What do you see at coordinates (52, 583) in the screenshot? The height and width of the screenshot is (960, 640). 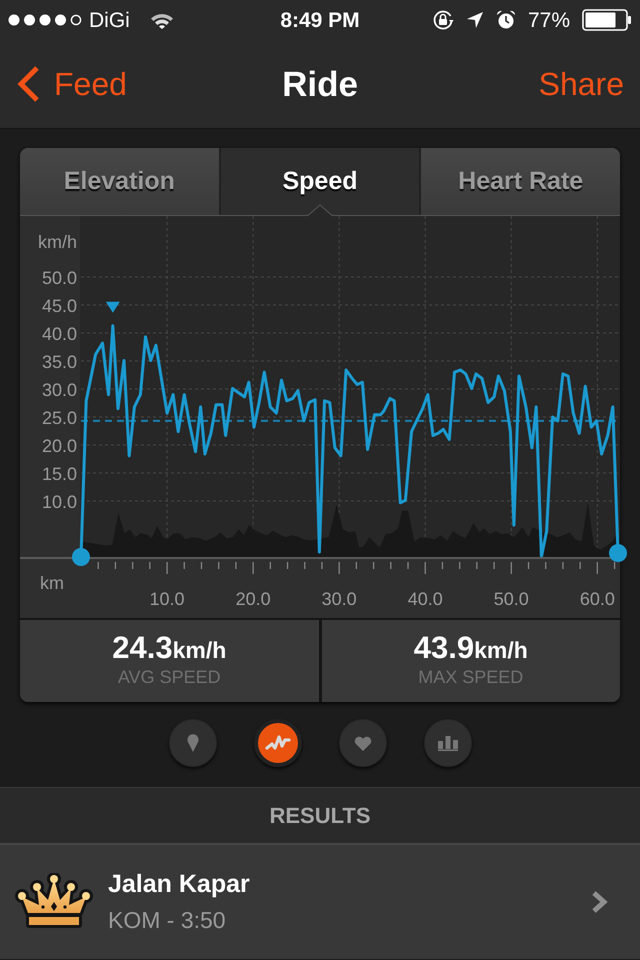 I see `x-axis-unit: km` at bounding box center [52, 583].